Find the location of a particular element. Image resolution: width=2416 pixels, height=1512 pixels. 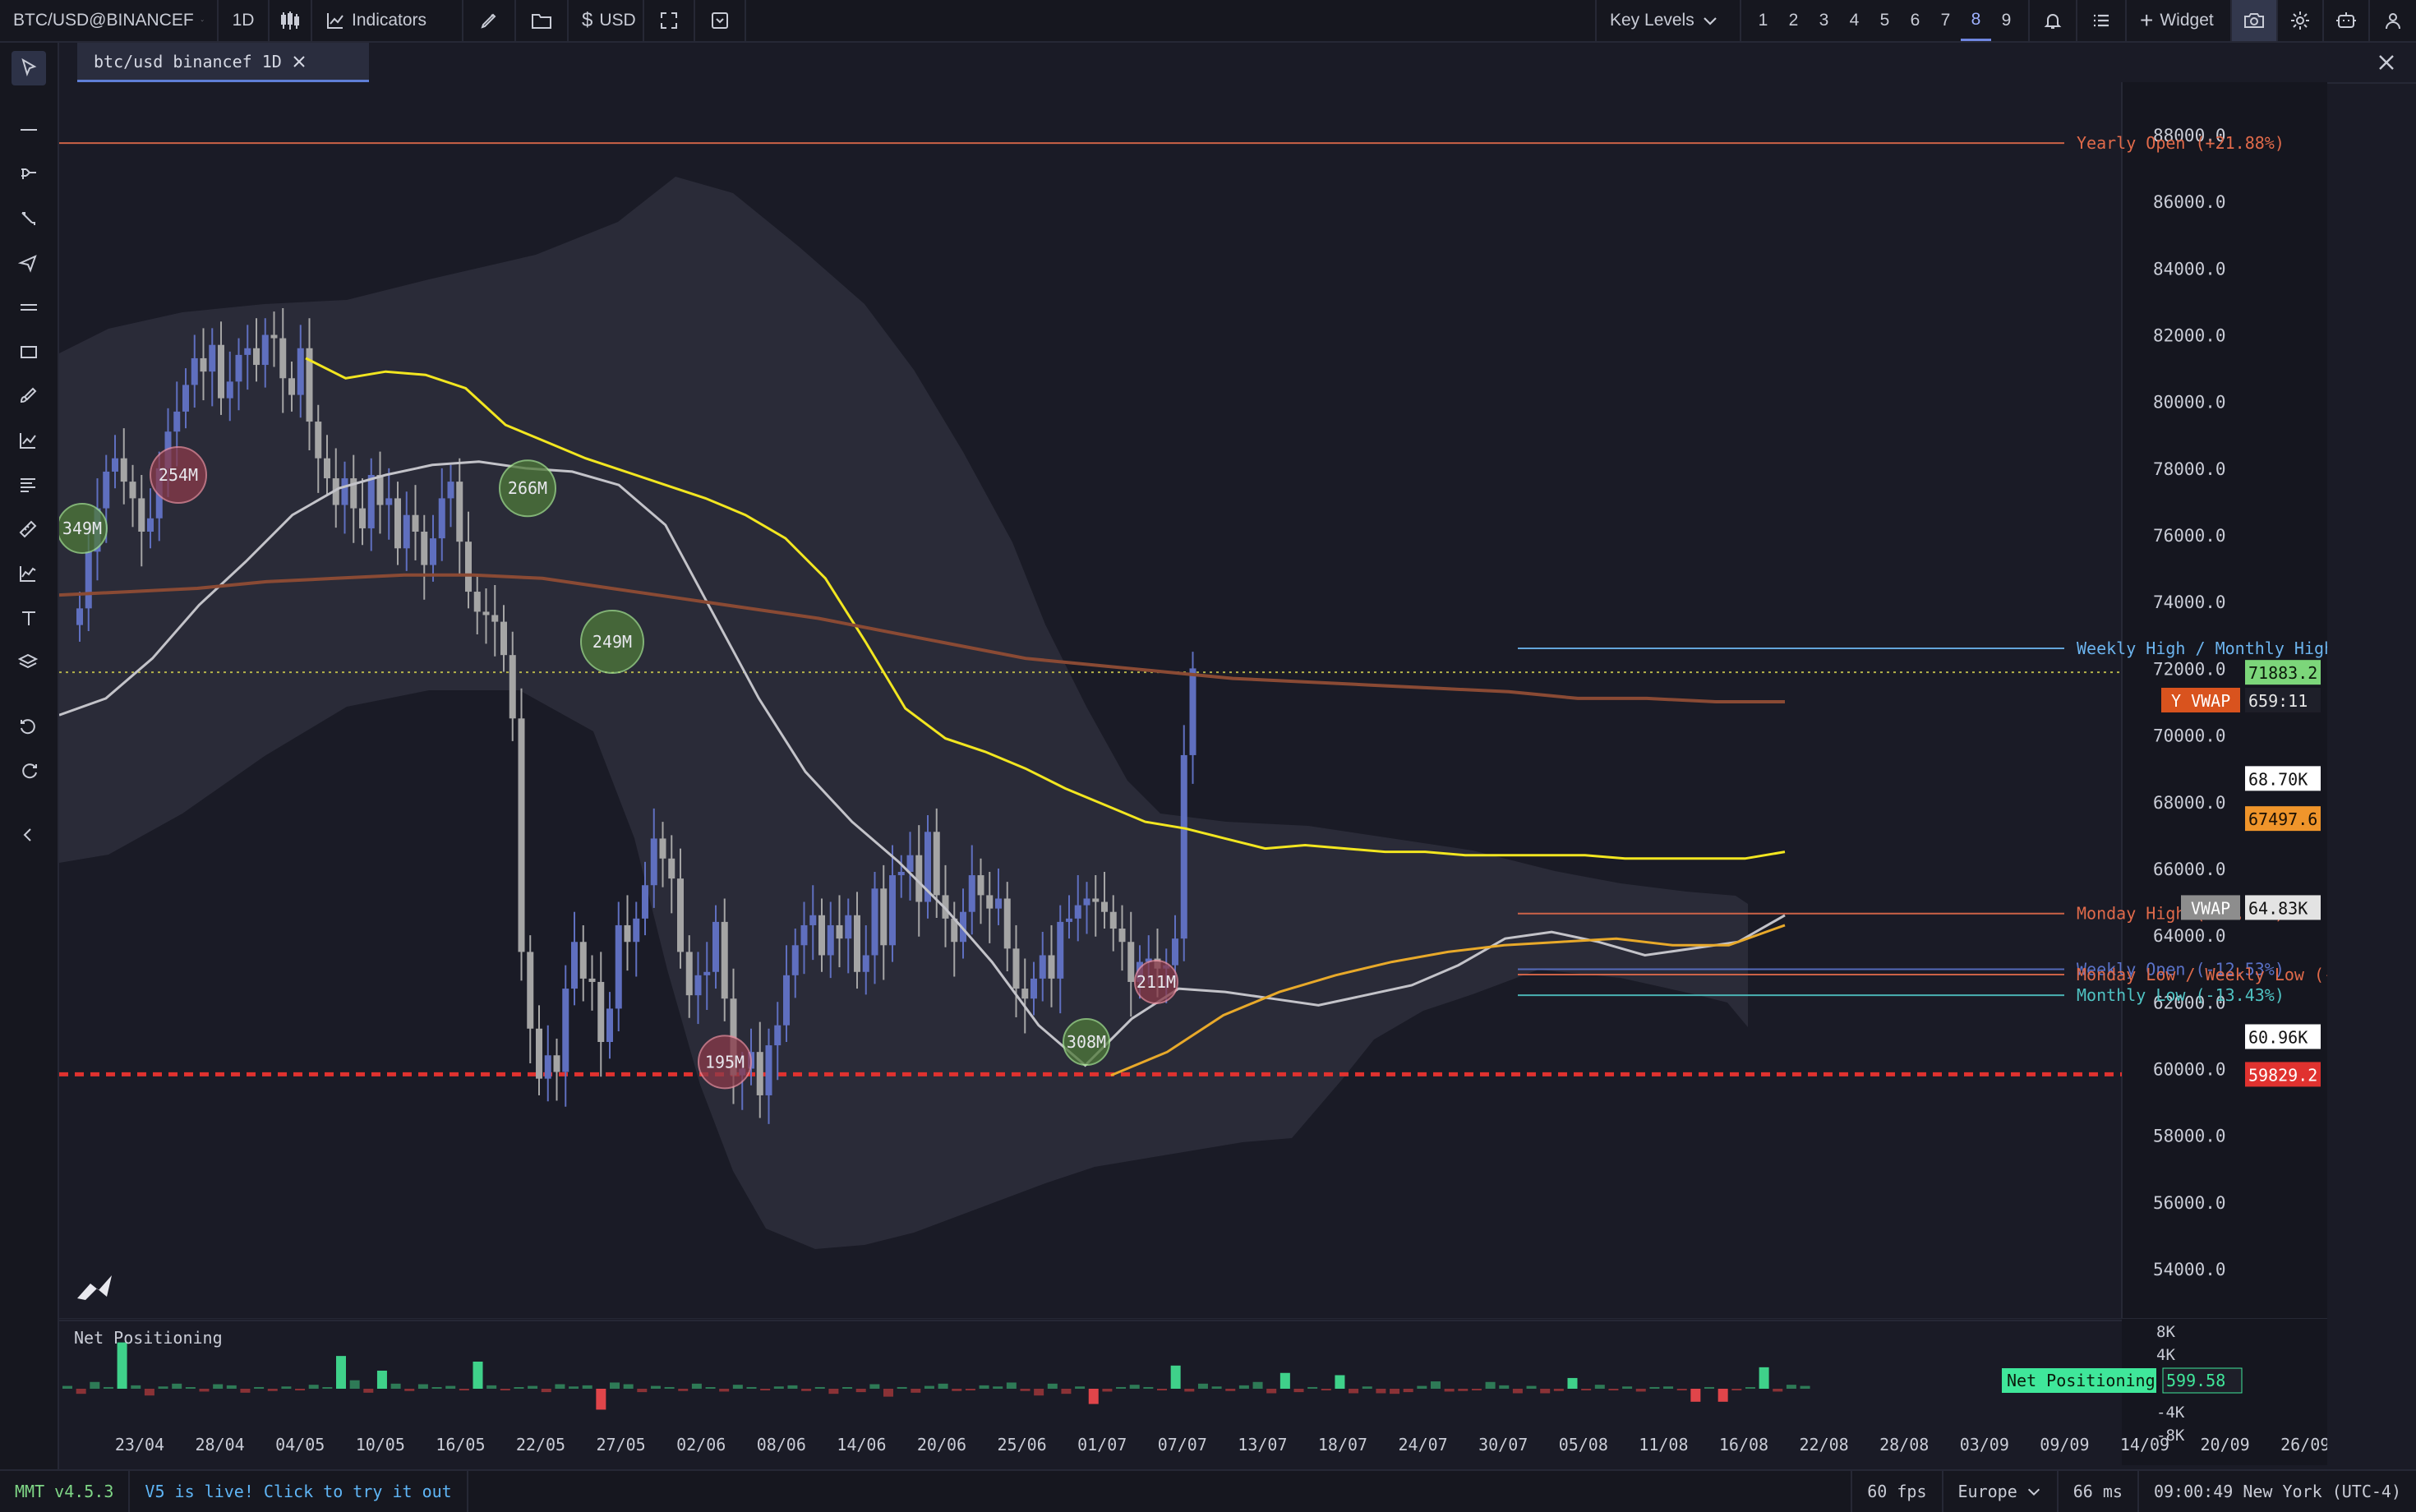

layout-8: 8 is located at coordinates (1976, 21).